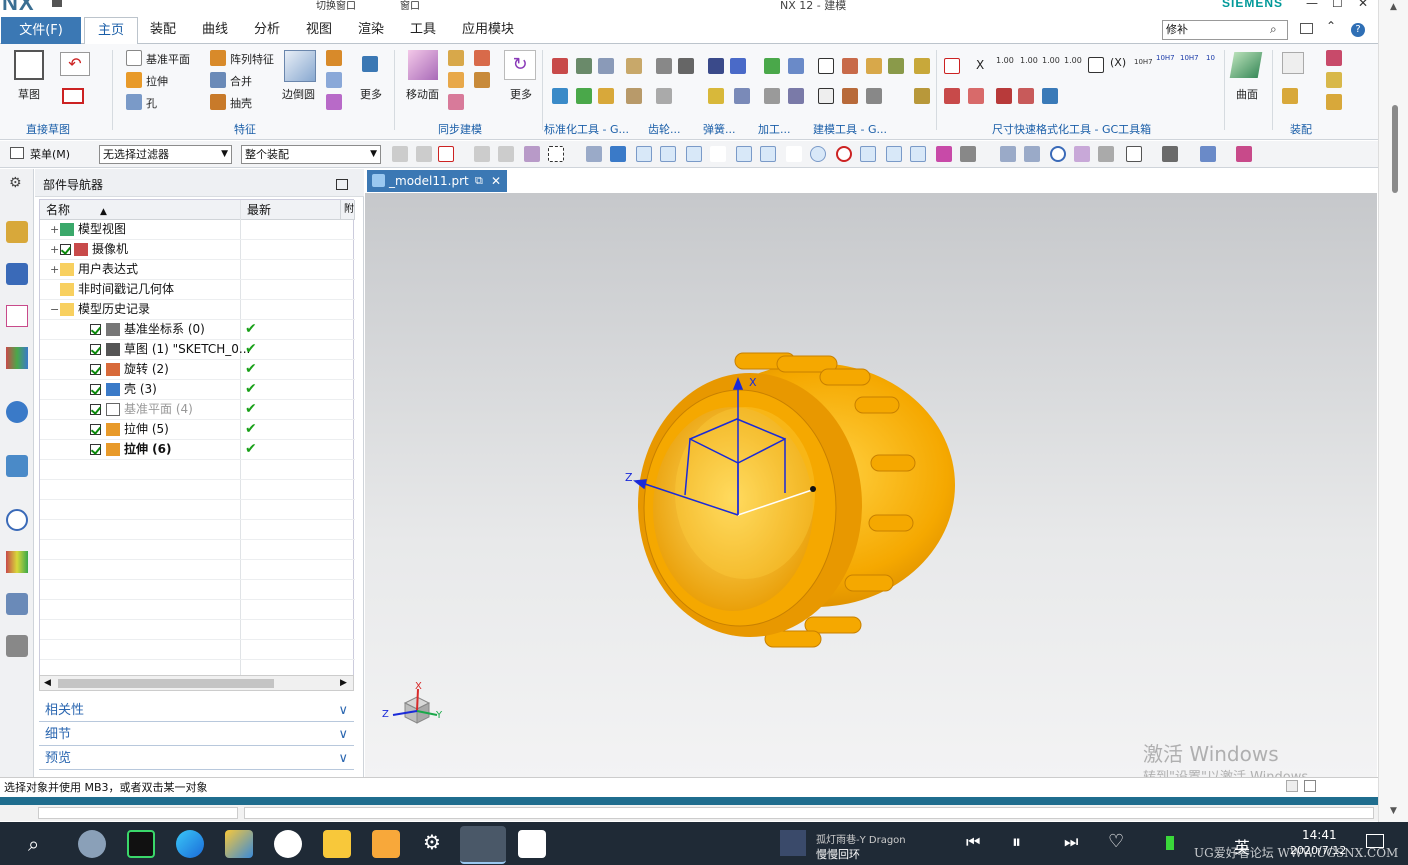 The width and height of the screenshot is (1408, 865). Describe the element at coordinates (1337, 5) in the screenshot. I see `maximize-icon: ☐` at that location.